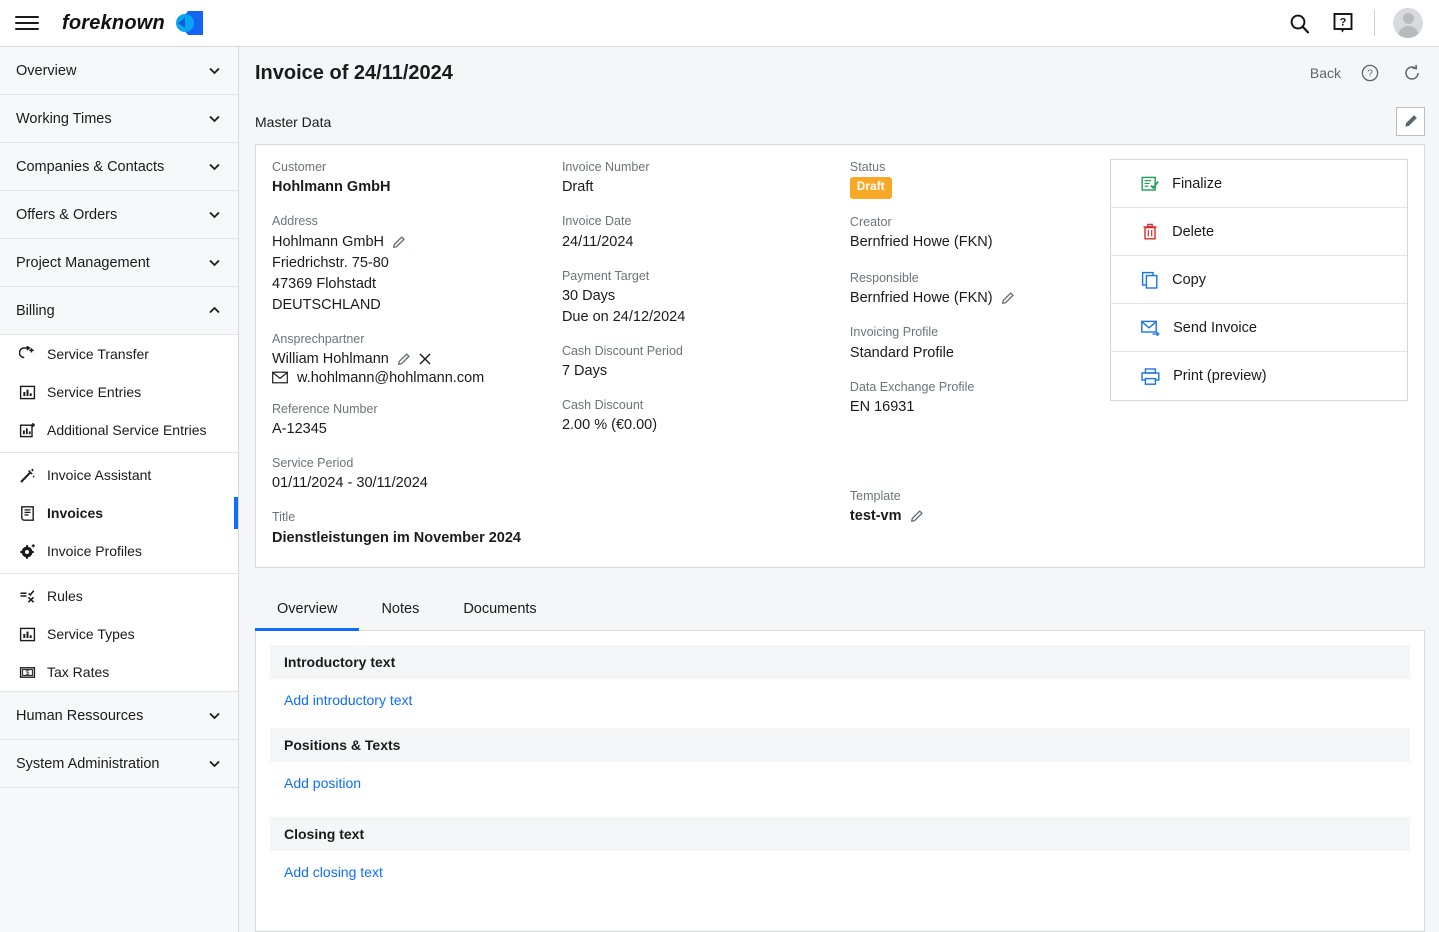 This screenshot has height=932, width=1439. What do you see at coordinates (299, 167) in the screenshot?
I see `field-label: Customer` at bounding box center [299, 167].